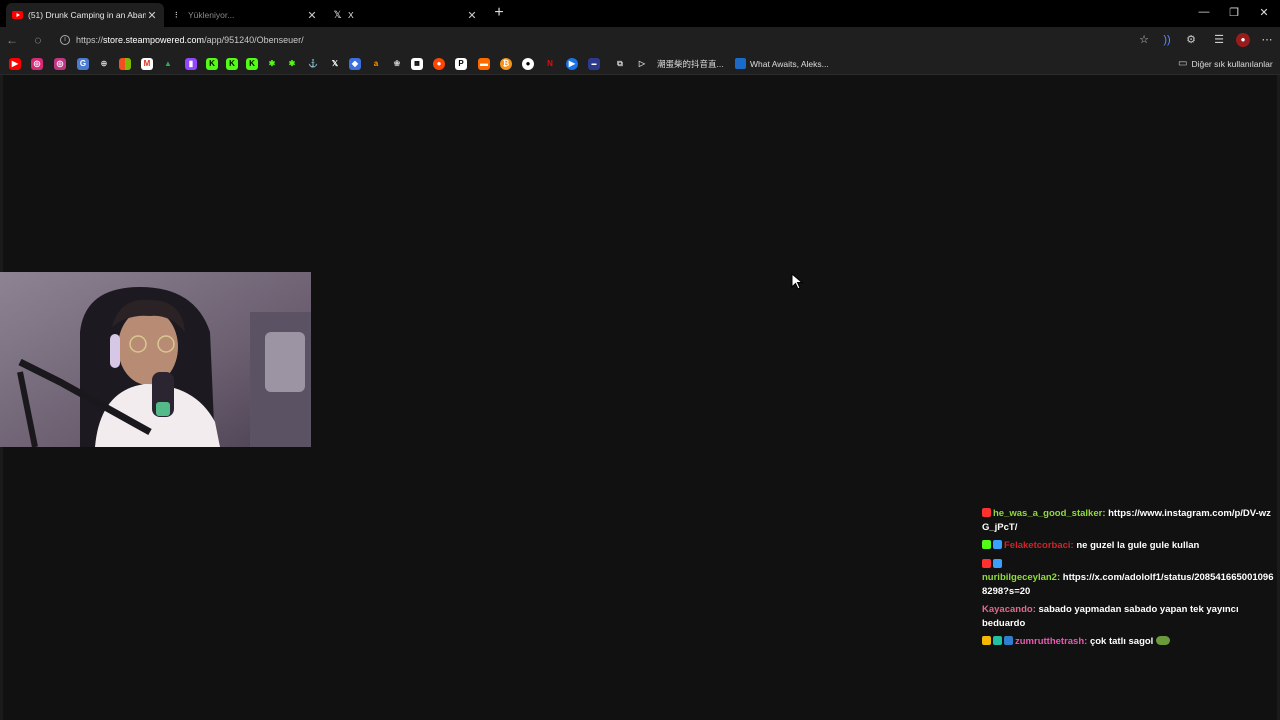 This screenshot has width=1280, height=720. Describe the element at coordinates (191, 64) in the screenshot. I see `twitch-bookmark-icon: ▮` at that location.